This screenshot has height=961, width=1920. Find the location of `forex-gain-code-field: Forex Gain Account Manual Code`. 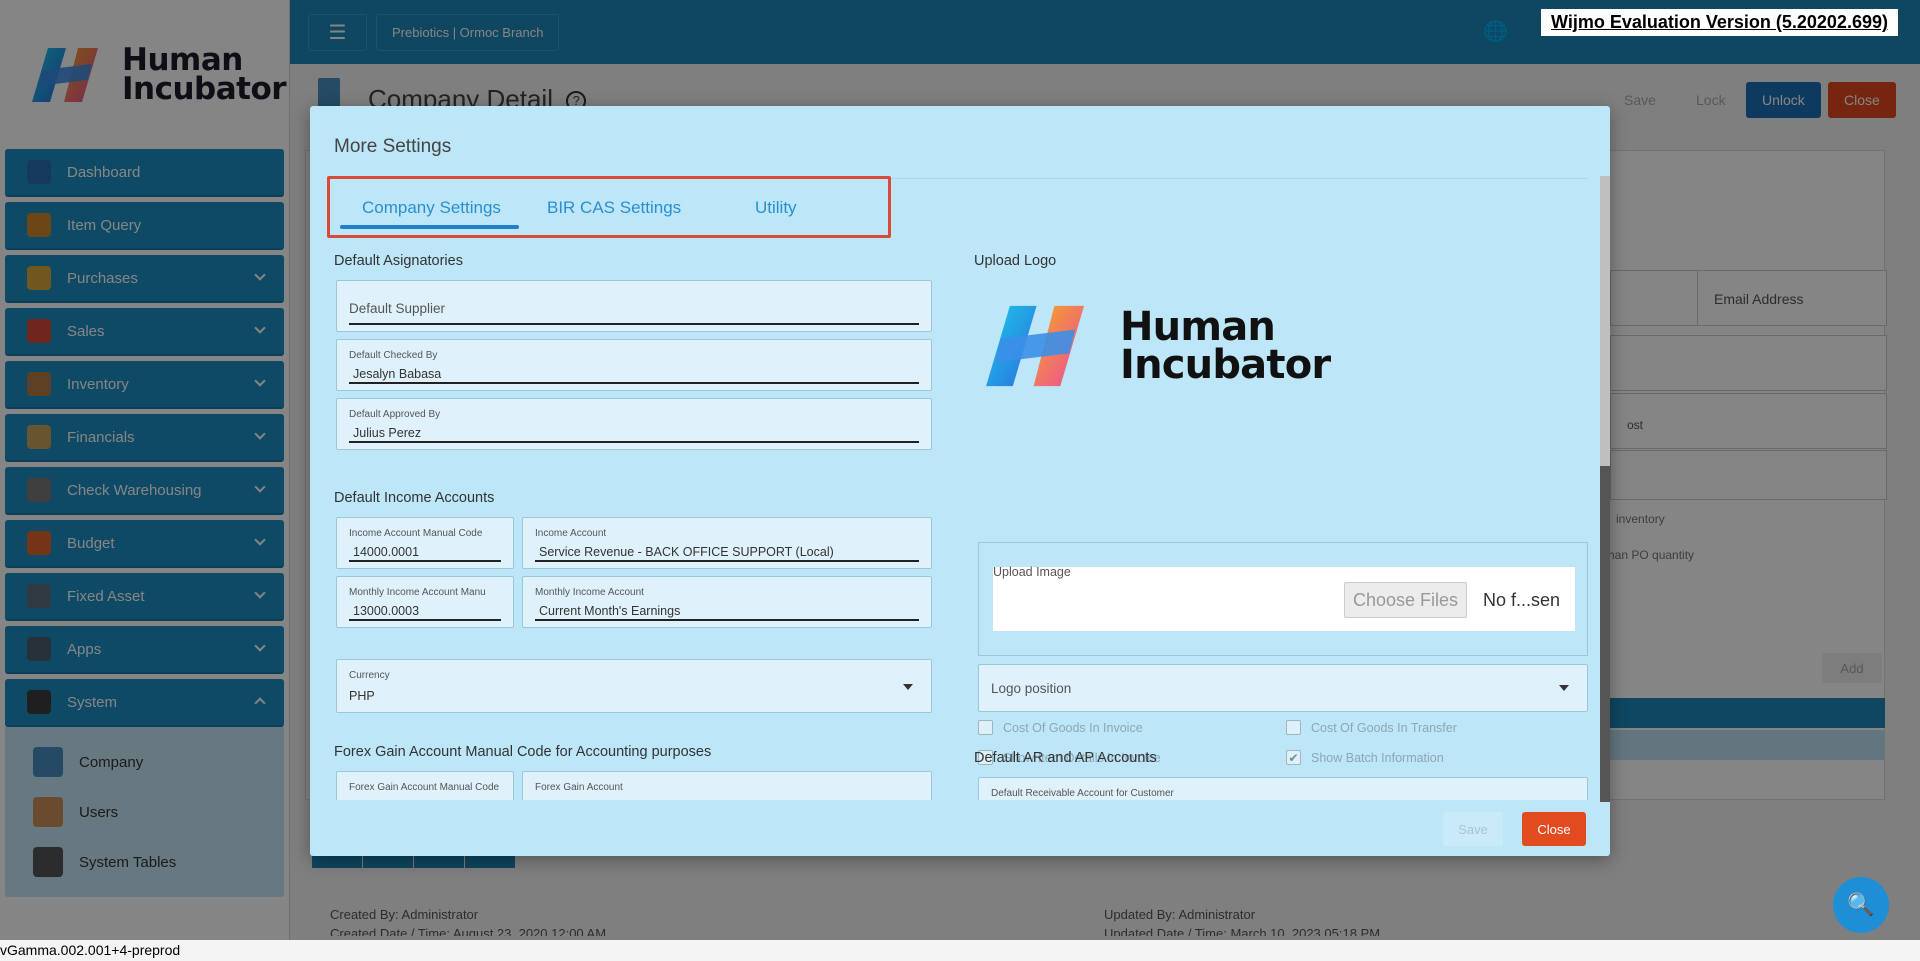

forex-gain-code-field: Forex Gain Account Manual Code is located at coordinates (425, 785).